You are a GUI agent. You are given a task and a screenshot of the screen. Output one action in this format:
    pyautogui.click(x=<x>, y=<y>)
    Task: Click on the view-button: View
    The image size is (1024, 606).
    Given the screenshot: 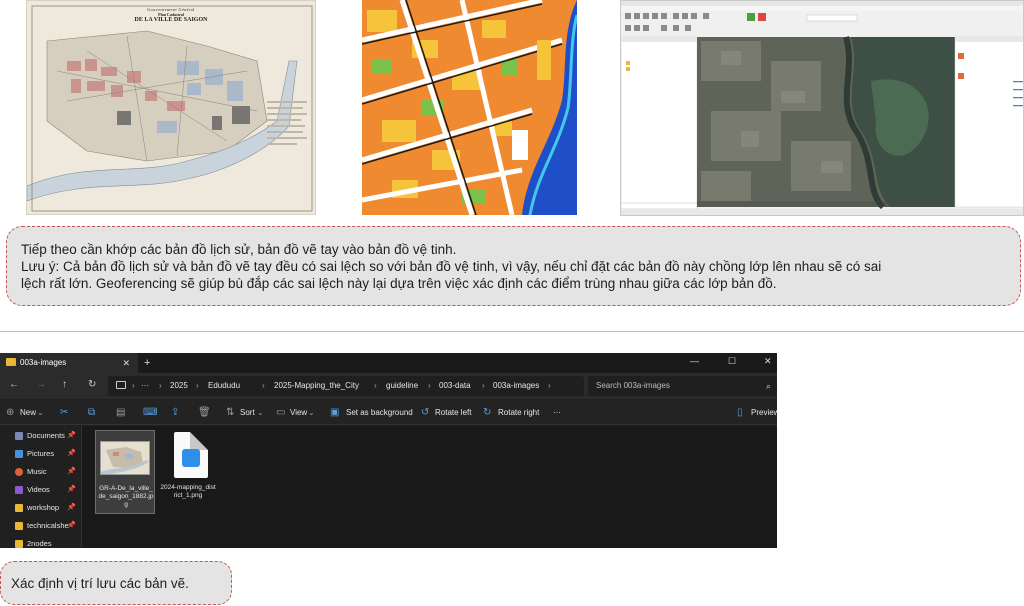 What is the action you would take?
    pyautogui.click(x=298, y=412)
    